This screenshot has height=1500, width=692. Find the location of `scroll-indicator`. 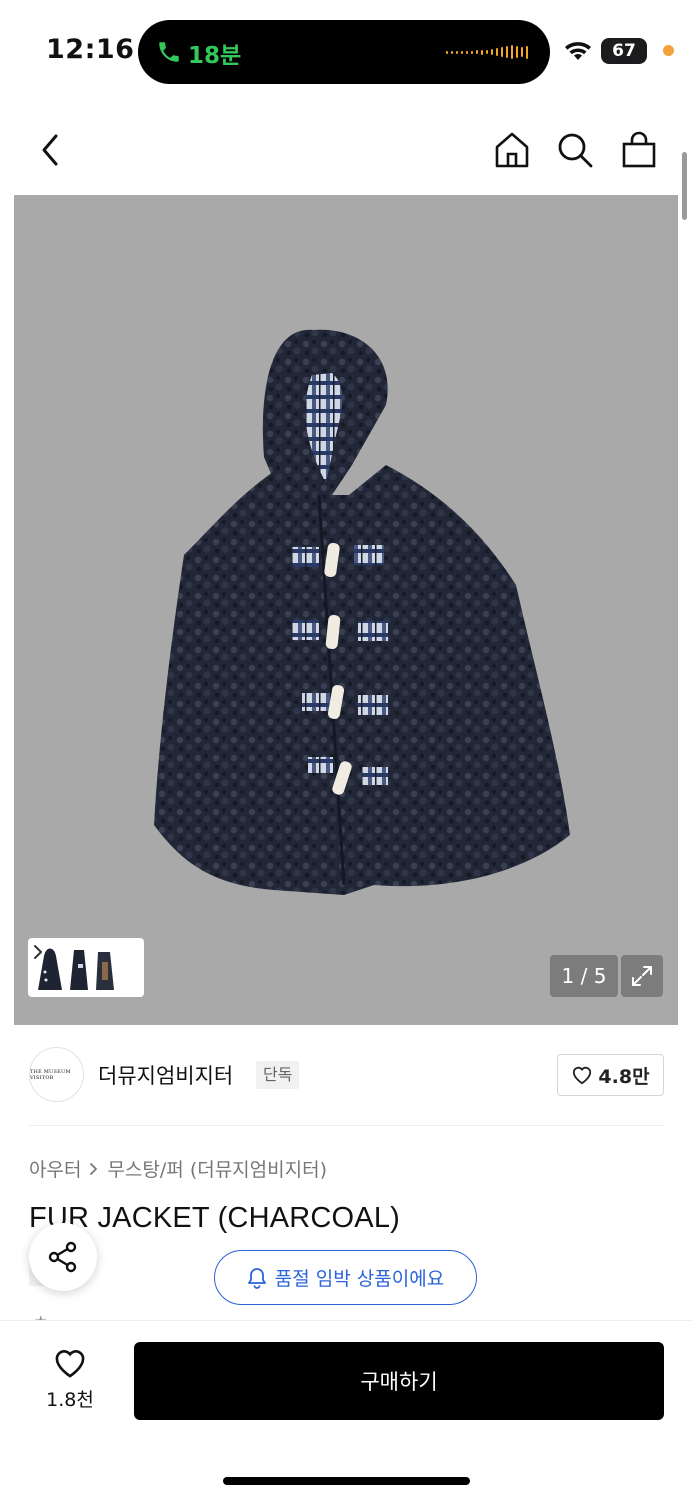

scroll-indicator is located at coordinates (684, 186).